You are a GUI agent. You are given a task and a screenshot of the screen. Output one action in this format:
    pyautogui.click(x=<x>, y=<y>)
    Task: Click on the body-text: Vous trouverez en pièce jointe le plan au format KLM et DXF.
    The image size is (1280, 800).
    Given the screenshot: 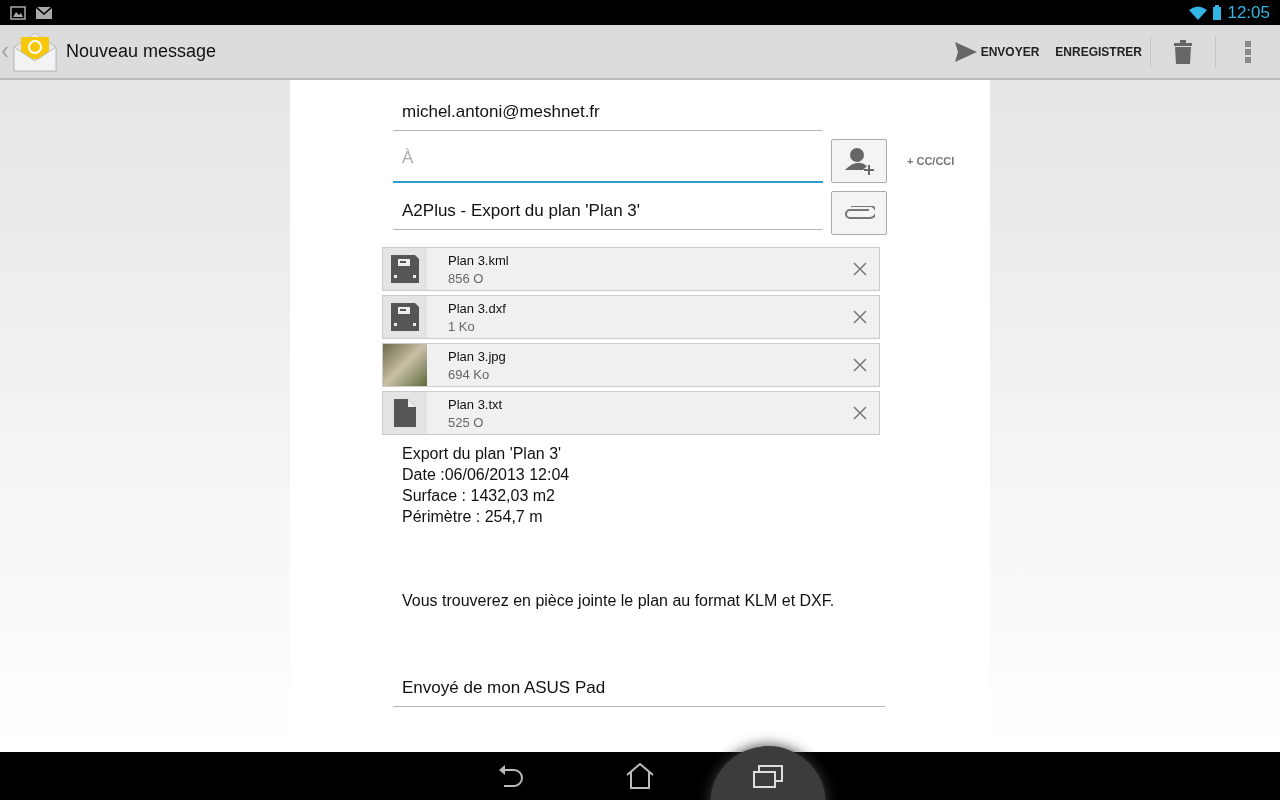 What is the action you would take?
    pyautogui.click(x=618, y=601)
    